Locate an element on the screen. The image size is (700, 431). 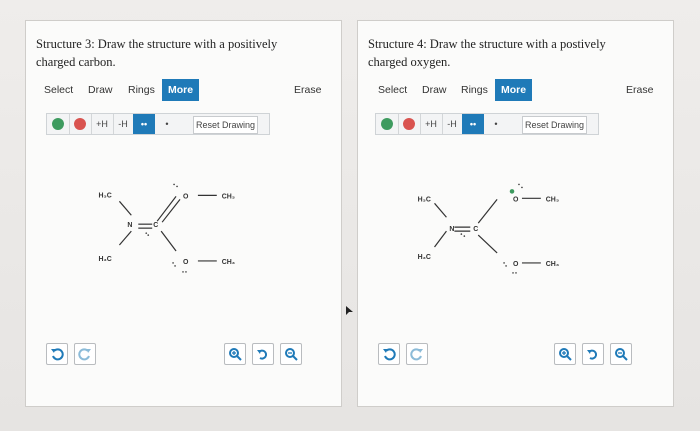
charge-marker is located at coordinates (512, 191).